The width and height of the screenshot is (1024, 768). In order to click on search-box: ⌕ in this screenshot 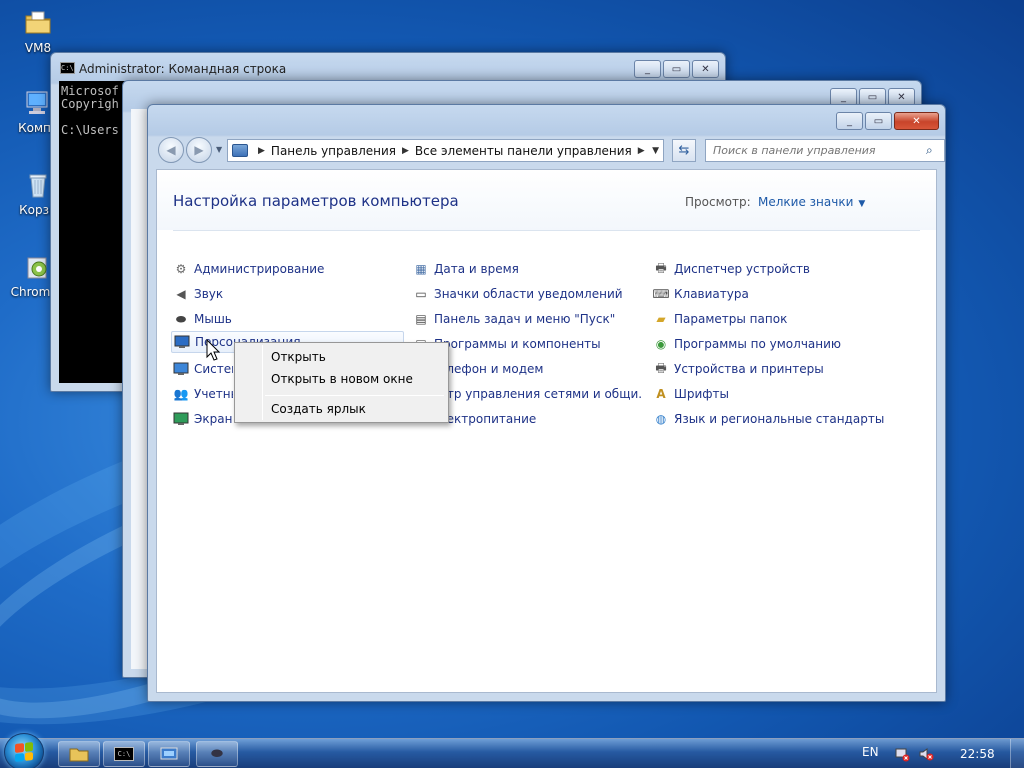, I will do `click(825, 150)`.